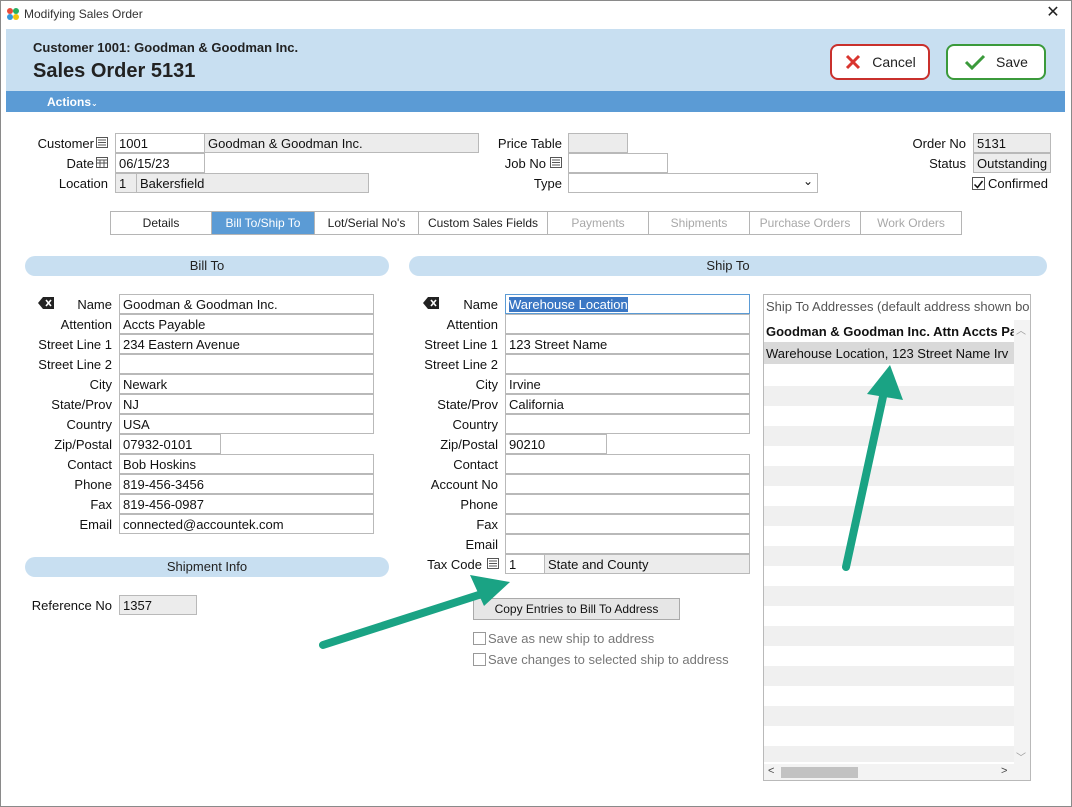  What do you see at coordinates (454, 564) in the screenshot?
I see `tax-code-label: Tax Code` at bounding box center [454, 564].